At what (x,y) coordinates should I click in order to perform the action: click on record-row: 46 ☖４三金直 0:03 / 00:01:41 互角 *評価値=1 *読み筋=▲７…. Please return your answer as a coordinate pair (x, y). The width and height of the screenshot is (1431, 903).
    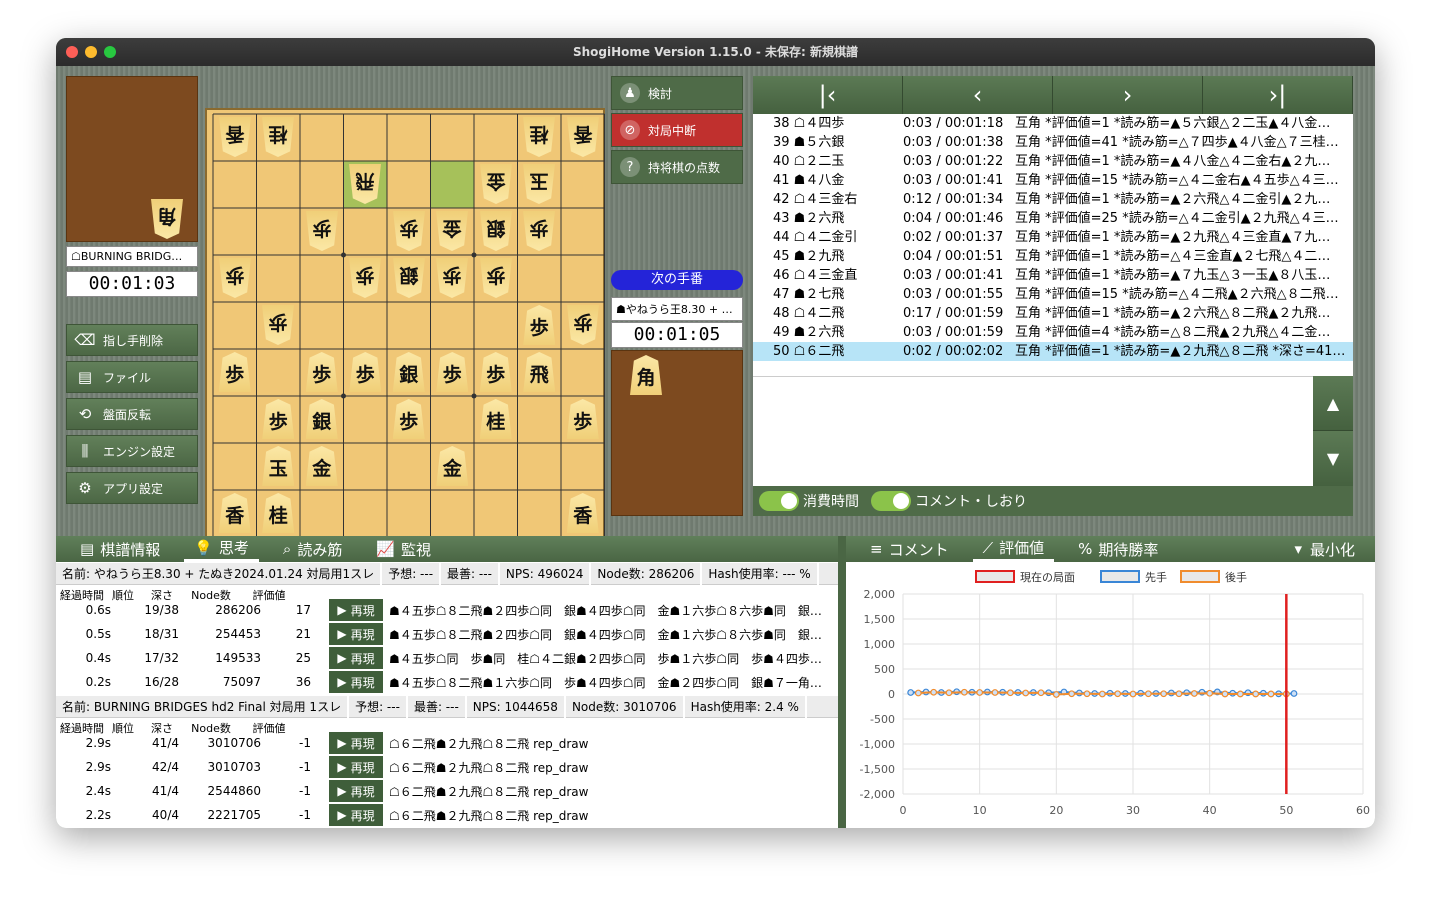
    Looking at the image, I should click on (1053, 275).